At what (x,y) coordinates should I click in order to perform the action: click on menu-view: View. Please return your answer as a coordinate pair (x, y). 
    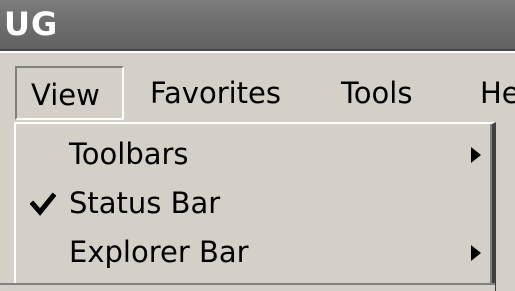
    Looking at the image, I should click on (69, 93).